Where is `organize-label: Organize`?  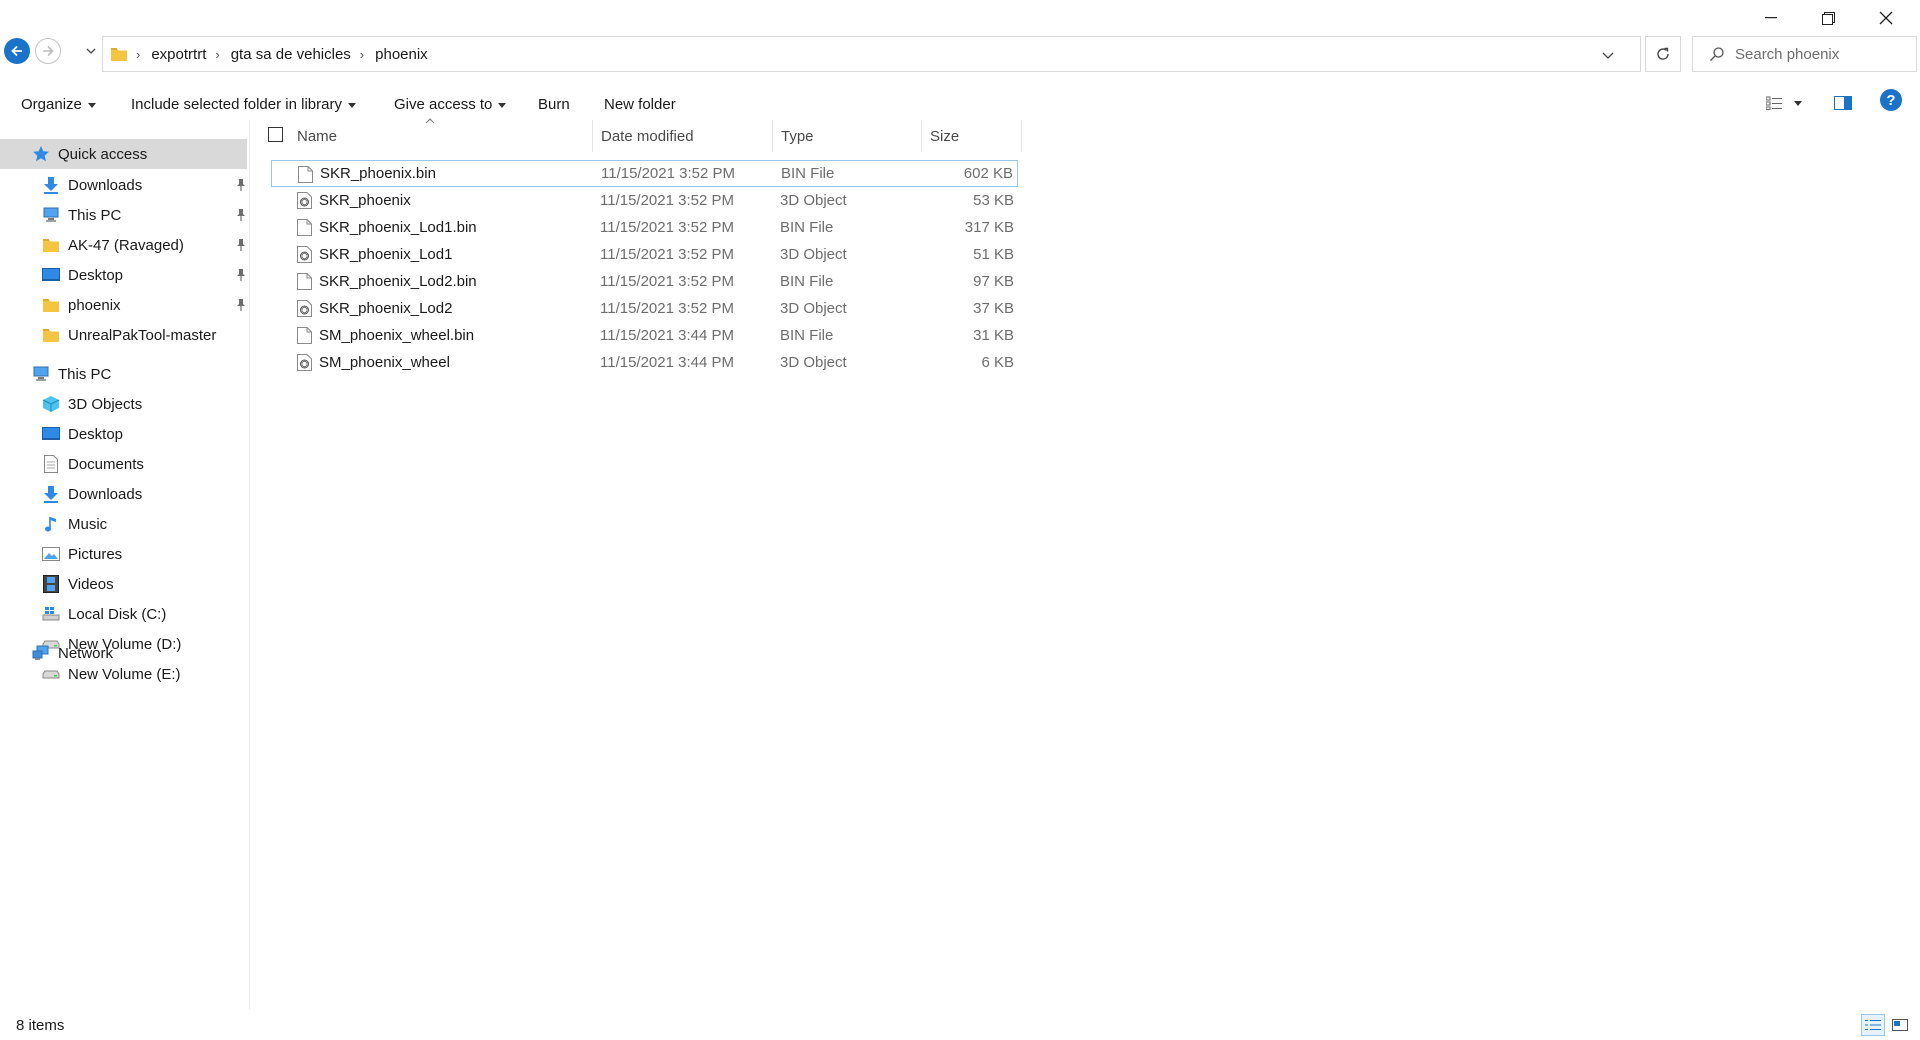
organize-label: Organize is located at coordinates (51, 104).